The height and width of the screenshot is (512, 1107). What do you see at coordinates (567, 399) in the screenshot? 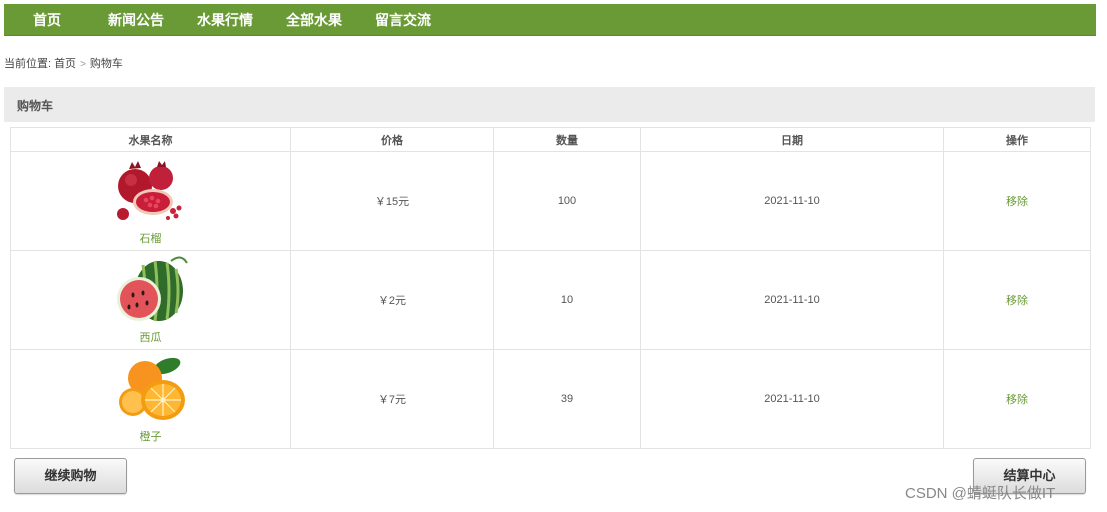
I see `quantity-cell: 39` at bounding box center [567, 399].